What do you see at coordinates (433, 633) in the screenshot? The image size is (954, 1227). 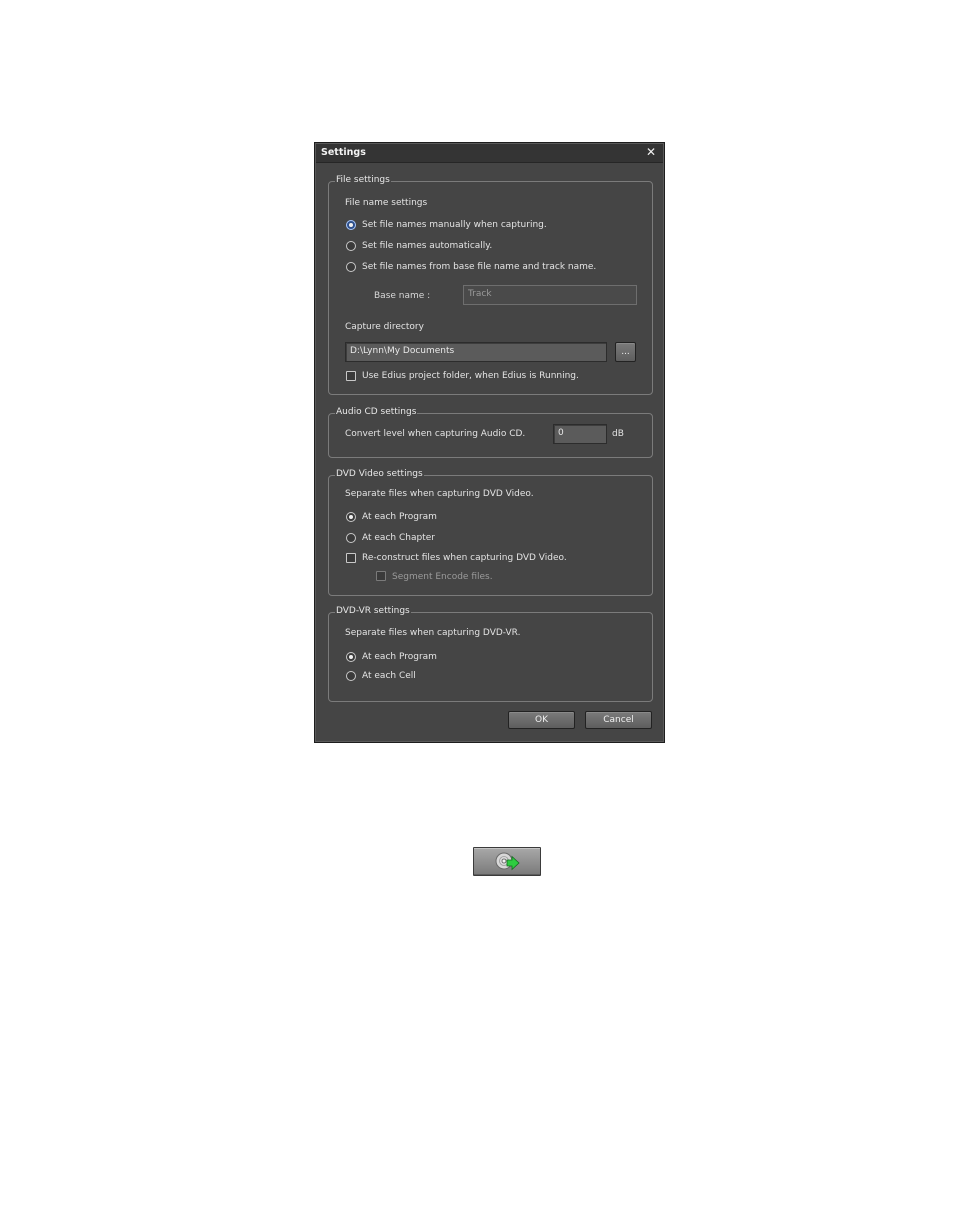 I see `dvd-vr-separate-label: Separate files when capturing DVD-VR.` at bounding box center [433, 633].